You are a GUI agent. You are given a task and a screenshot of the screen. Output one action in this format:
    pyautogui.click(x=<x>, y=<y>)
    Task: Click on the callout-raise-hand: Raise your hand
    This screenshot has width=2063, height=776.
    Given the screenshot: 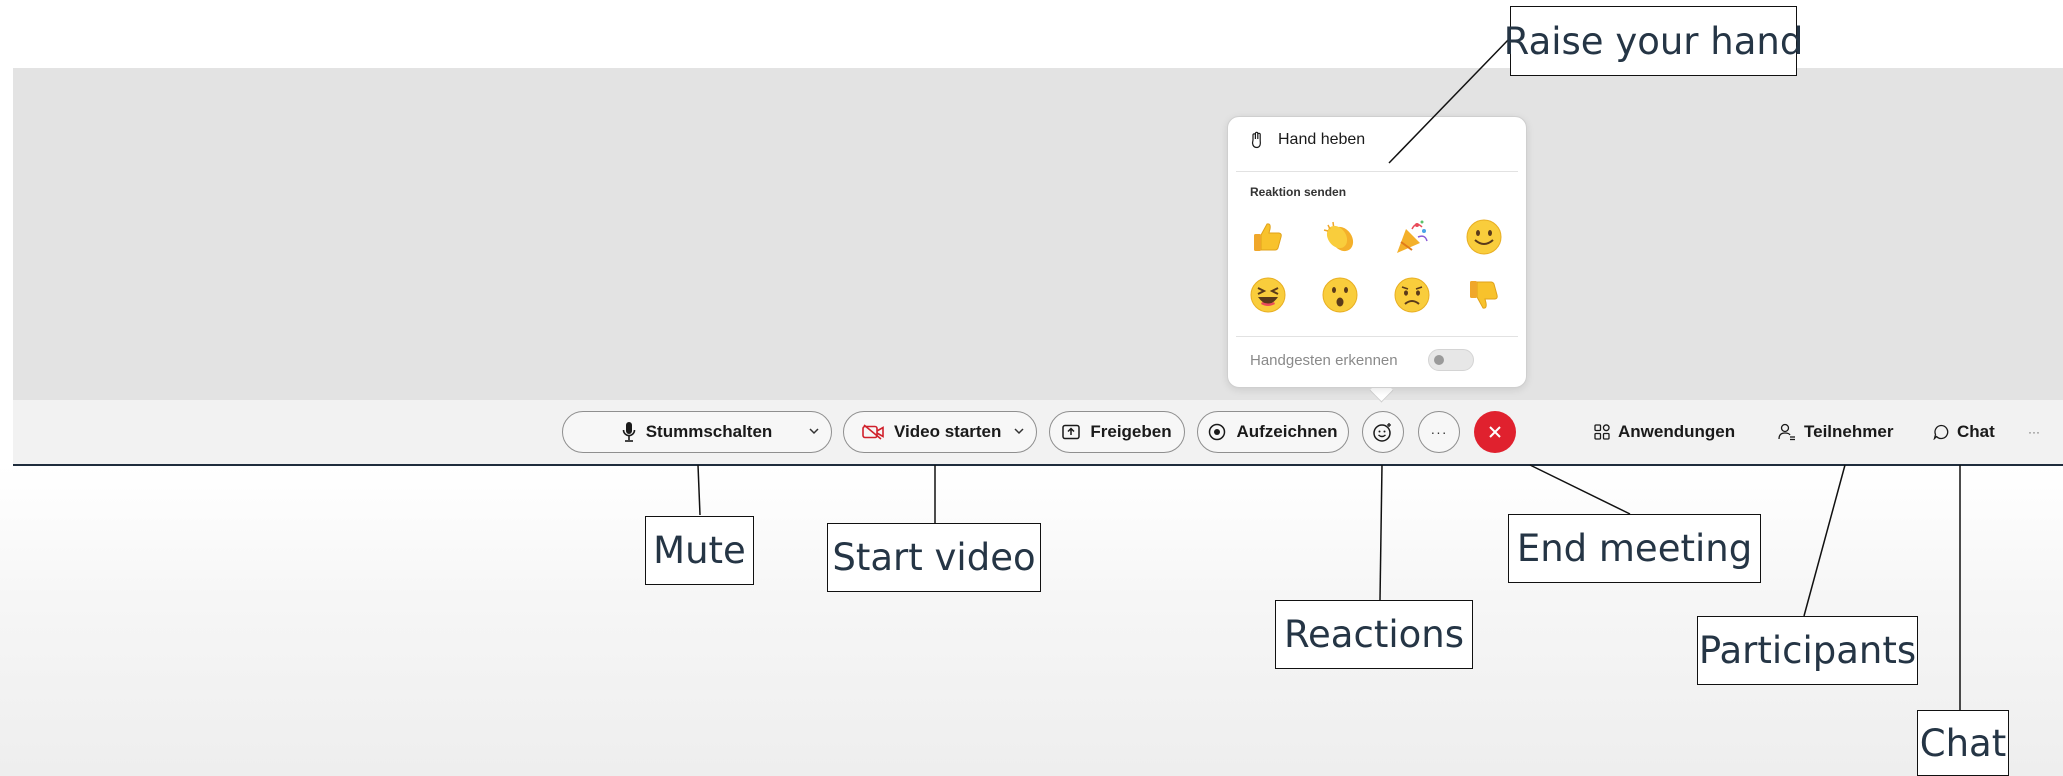 What is the action you would take?
    pyautogui.click(x=1653, y=41)
    